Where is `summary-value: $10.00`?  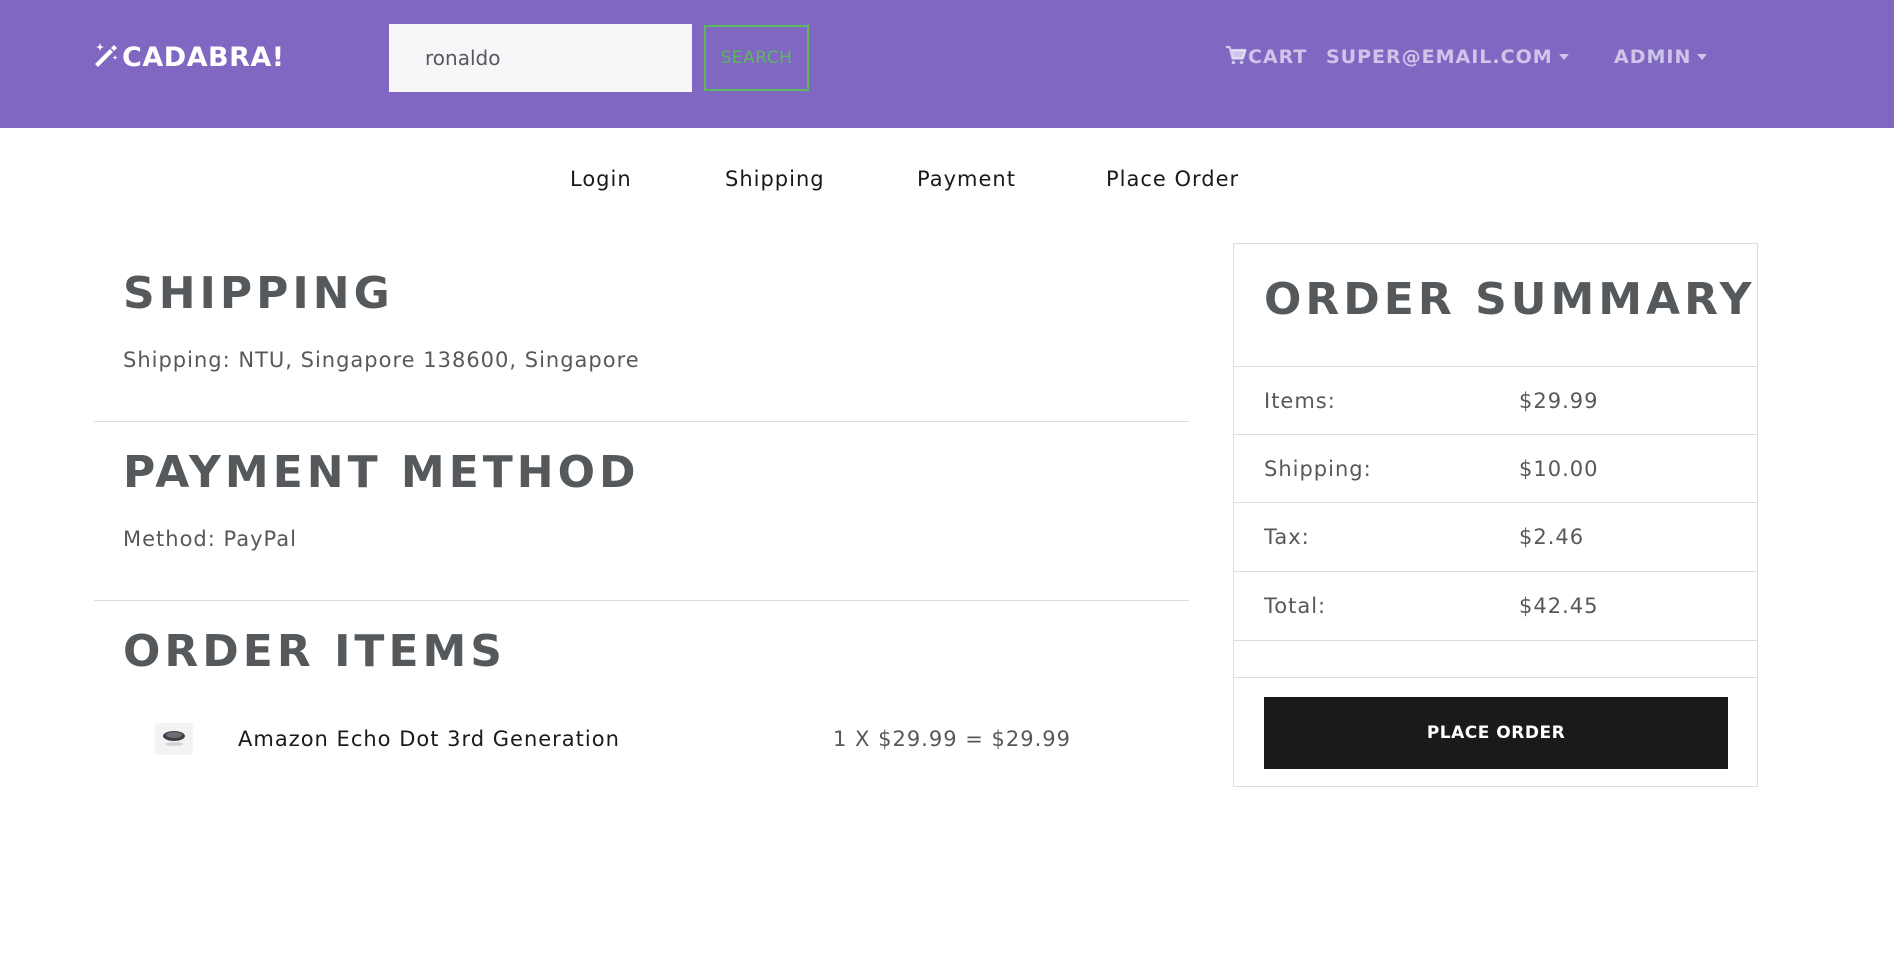
summary-value: $10.00 is located at coordinates (1559, 469).